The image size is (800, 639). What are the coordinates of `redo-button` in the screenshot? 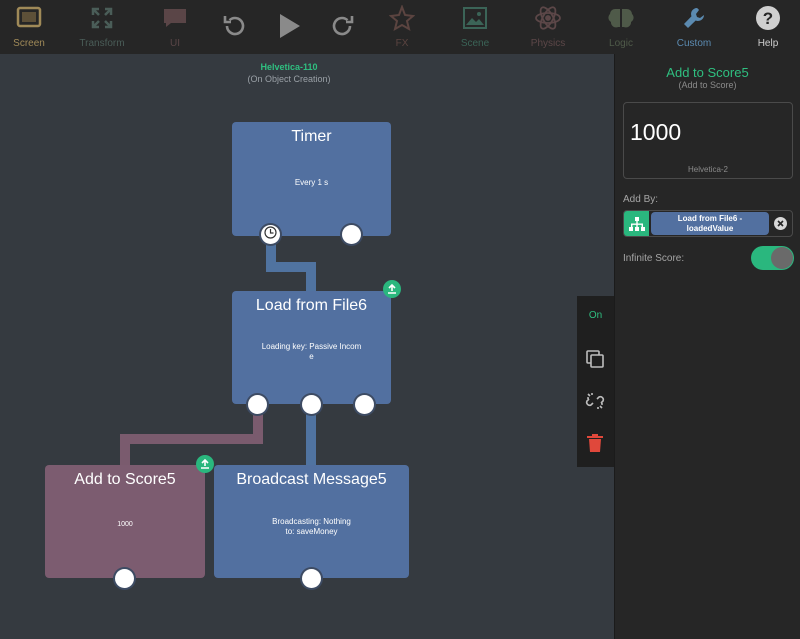 It's located at (343, 27).